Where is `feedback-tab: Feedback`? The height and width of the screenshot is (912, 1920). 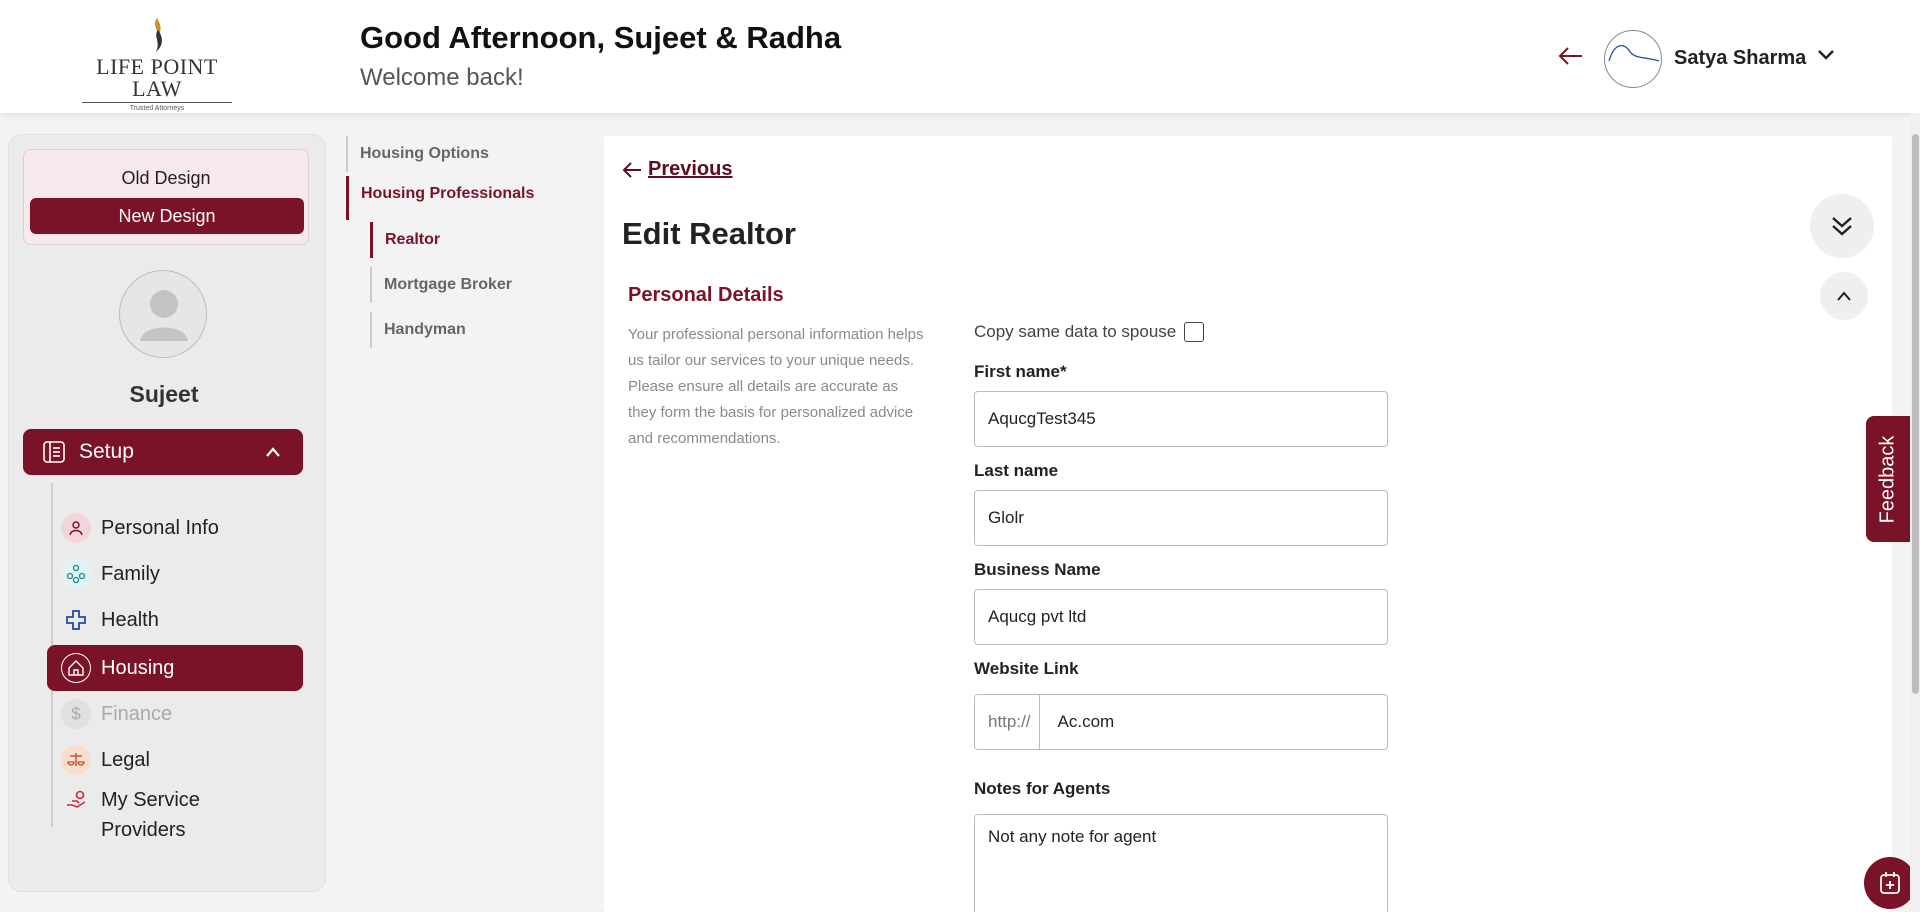 feedback-tab: Feedback is located at coordinates (1888, 479).